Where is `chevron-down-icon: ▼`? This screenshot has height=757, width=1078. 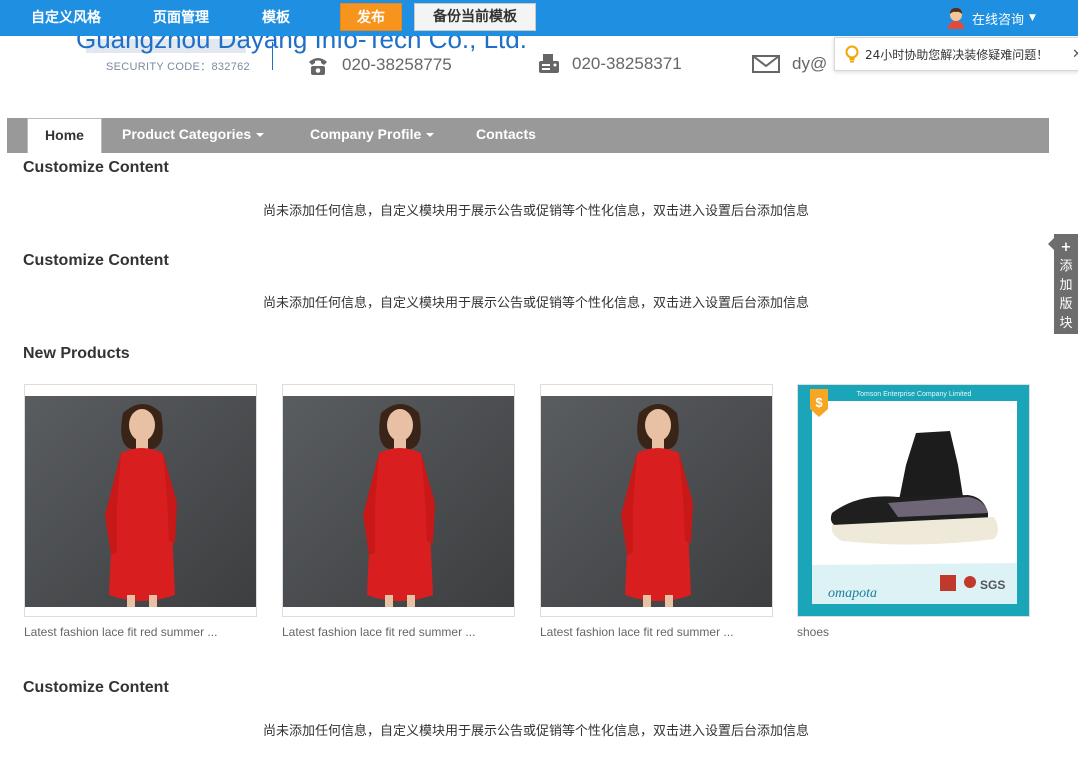
chevron-down-icon: ▼ is located at coordinates (1032, 18).